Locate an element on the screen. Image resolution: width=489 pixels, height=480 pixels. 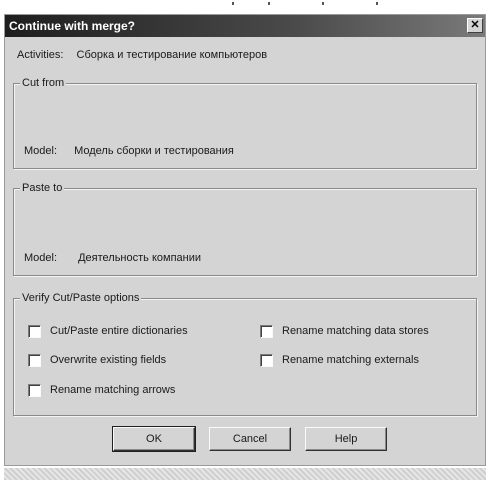
activities-value: Сборка и тестирование компьютеров is located at coordinates (172, 55).